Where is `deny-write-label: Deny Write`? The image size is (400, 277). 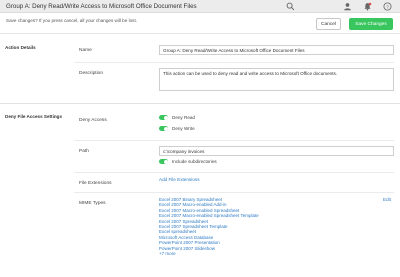
deny-write-label: Deny Write is located at coordinates (183, 128).